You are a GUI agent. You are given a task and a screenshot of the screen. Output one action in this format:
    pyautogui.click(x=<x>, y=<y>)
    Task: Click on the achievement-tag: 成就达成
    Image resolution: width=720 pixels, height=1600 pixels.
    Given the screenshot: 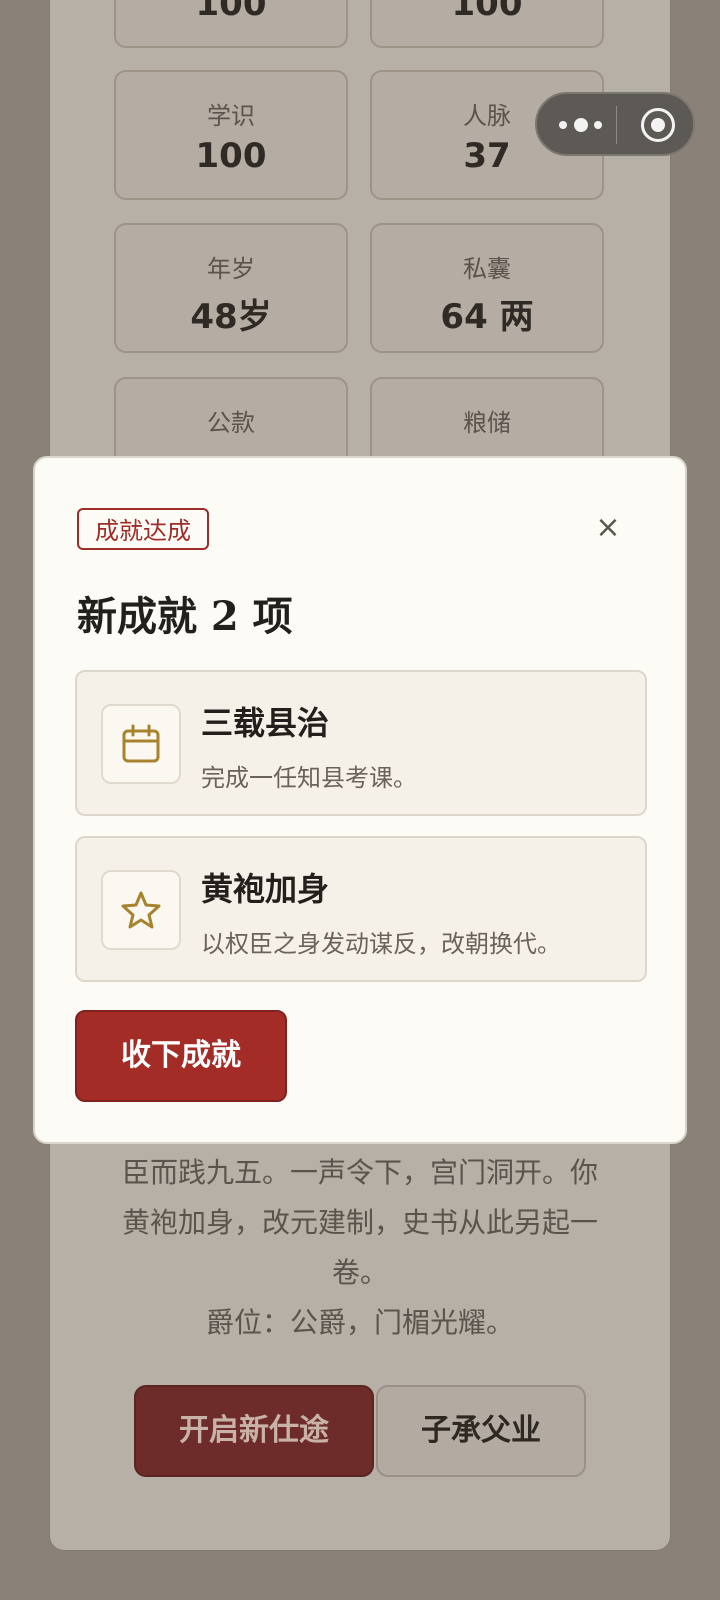 What is the action you would take?
    pyautogui.click(x=143, y=529)
    